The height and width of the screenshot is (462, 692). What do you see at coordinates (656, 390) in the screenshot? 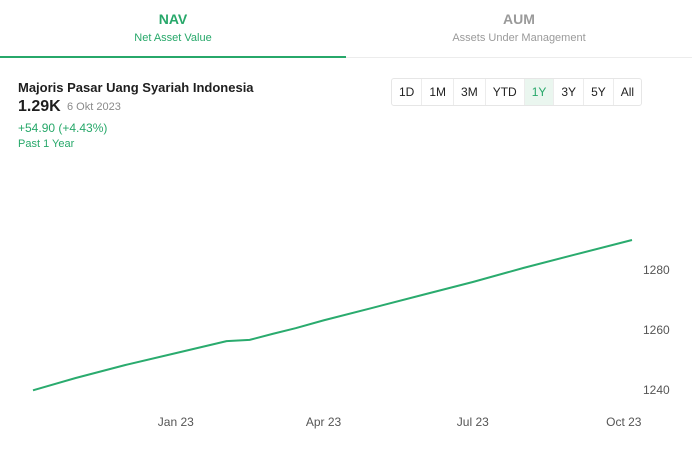
I see `y-tick-label: 1240` at bounding box center [656, 390].